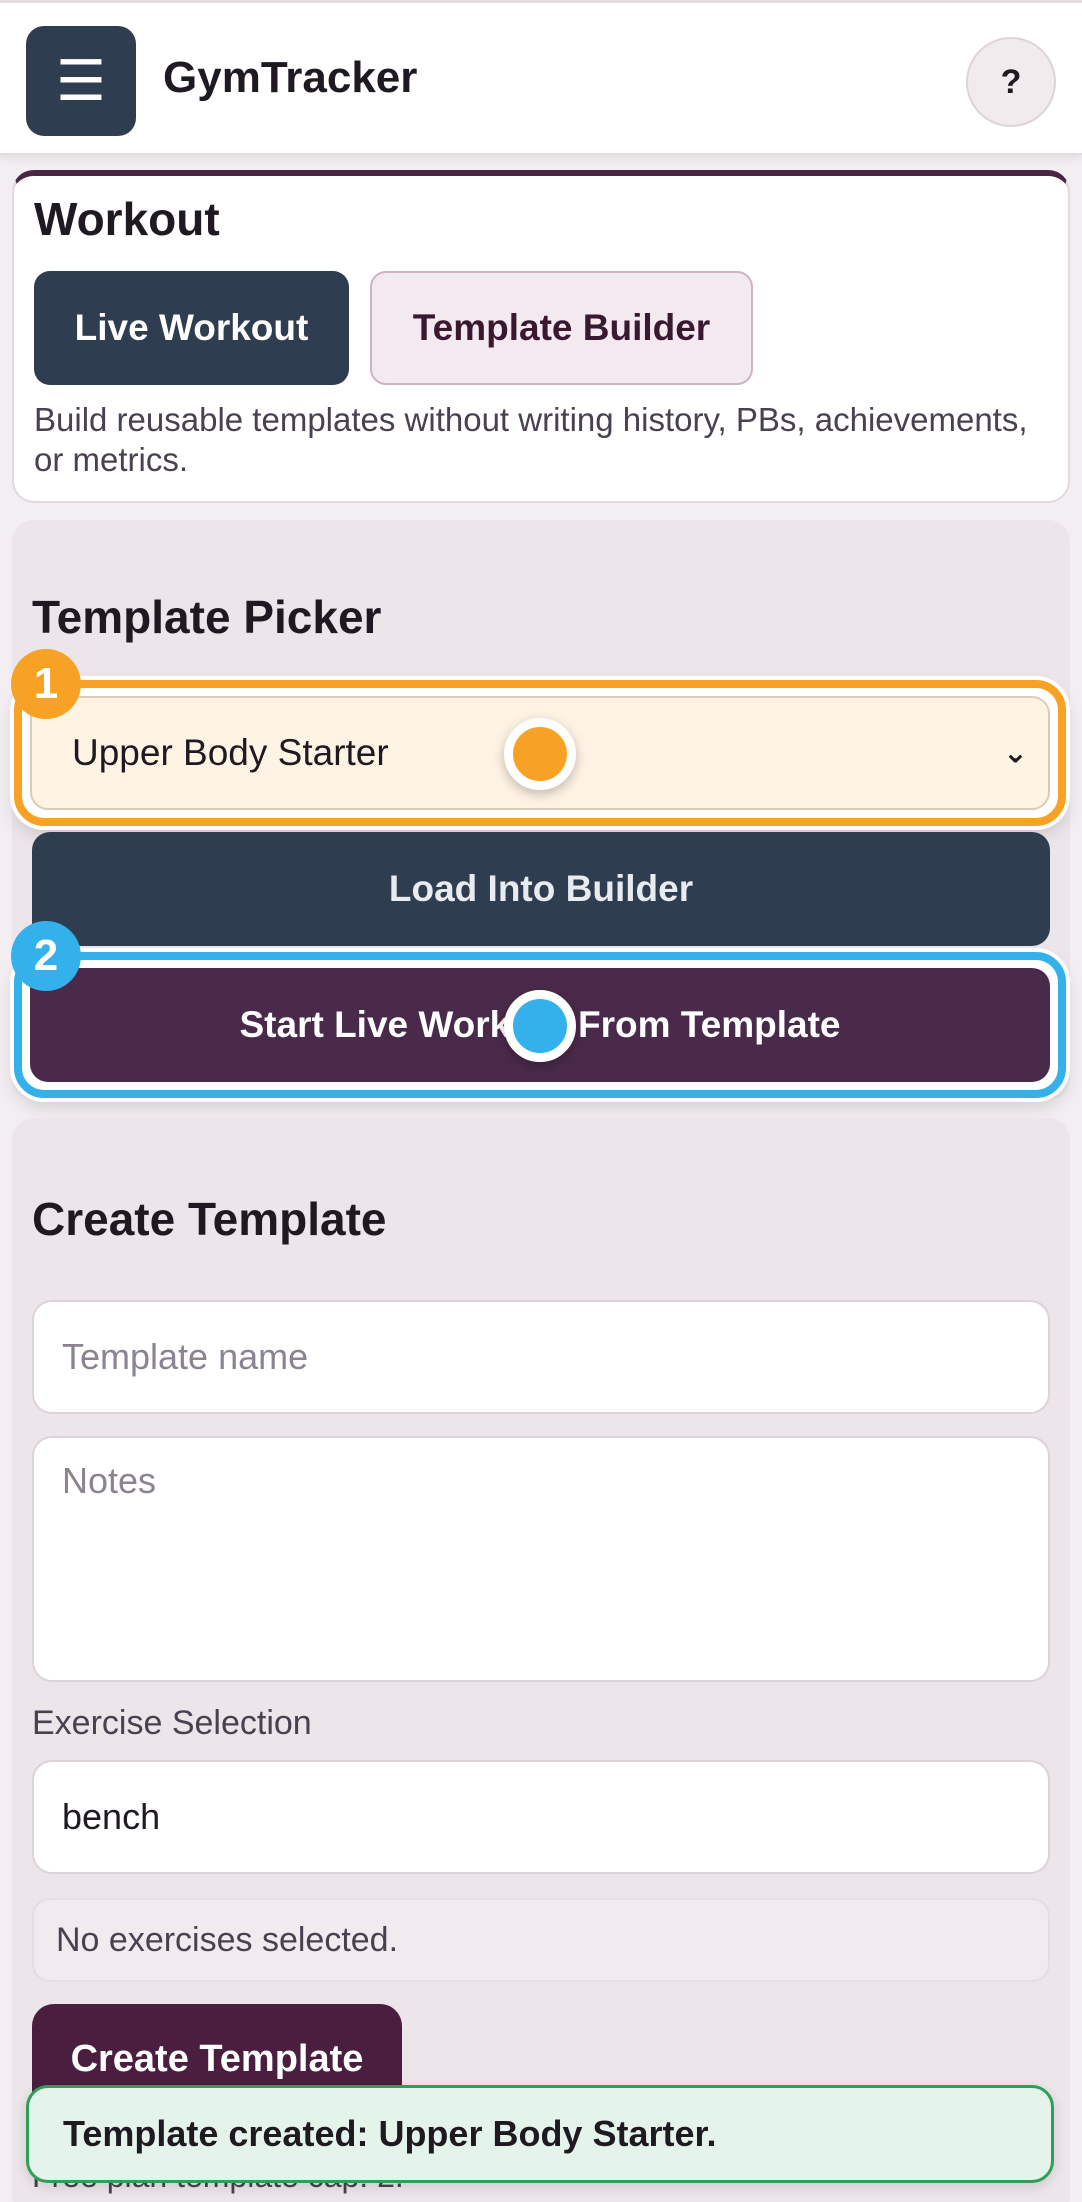  What do you see at coordinates (541, 889) in the screenshot?
I see `load-into-builder-button: Load Into Builder` at bounding box center [541, 889].